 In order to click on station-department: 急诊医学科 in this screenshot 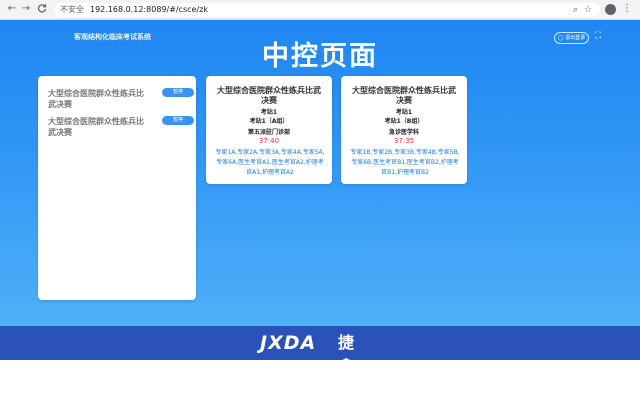, I will do `click(403, 132)`.